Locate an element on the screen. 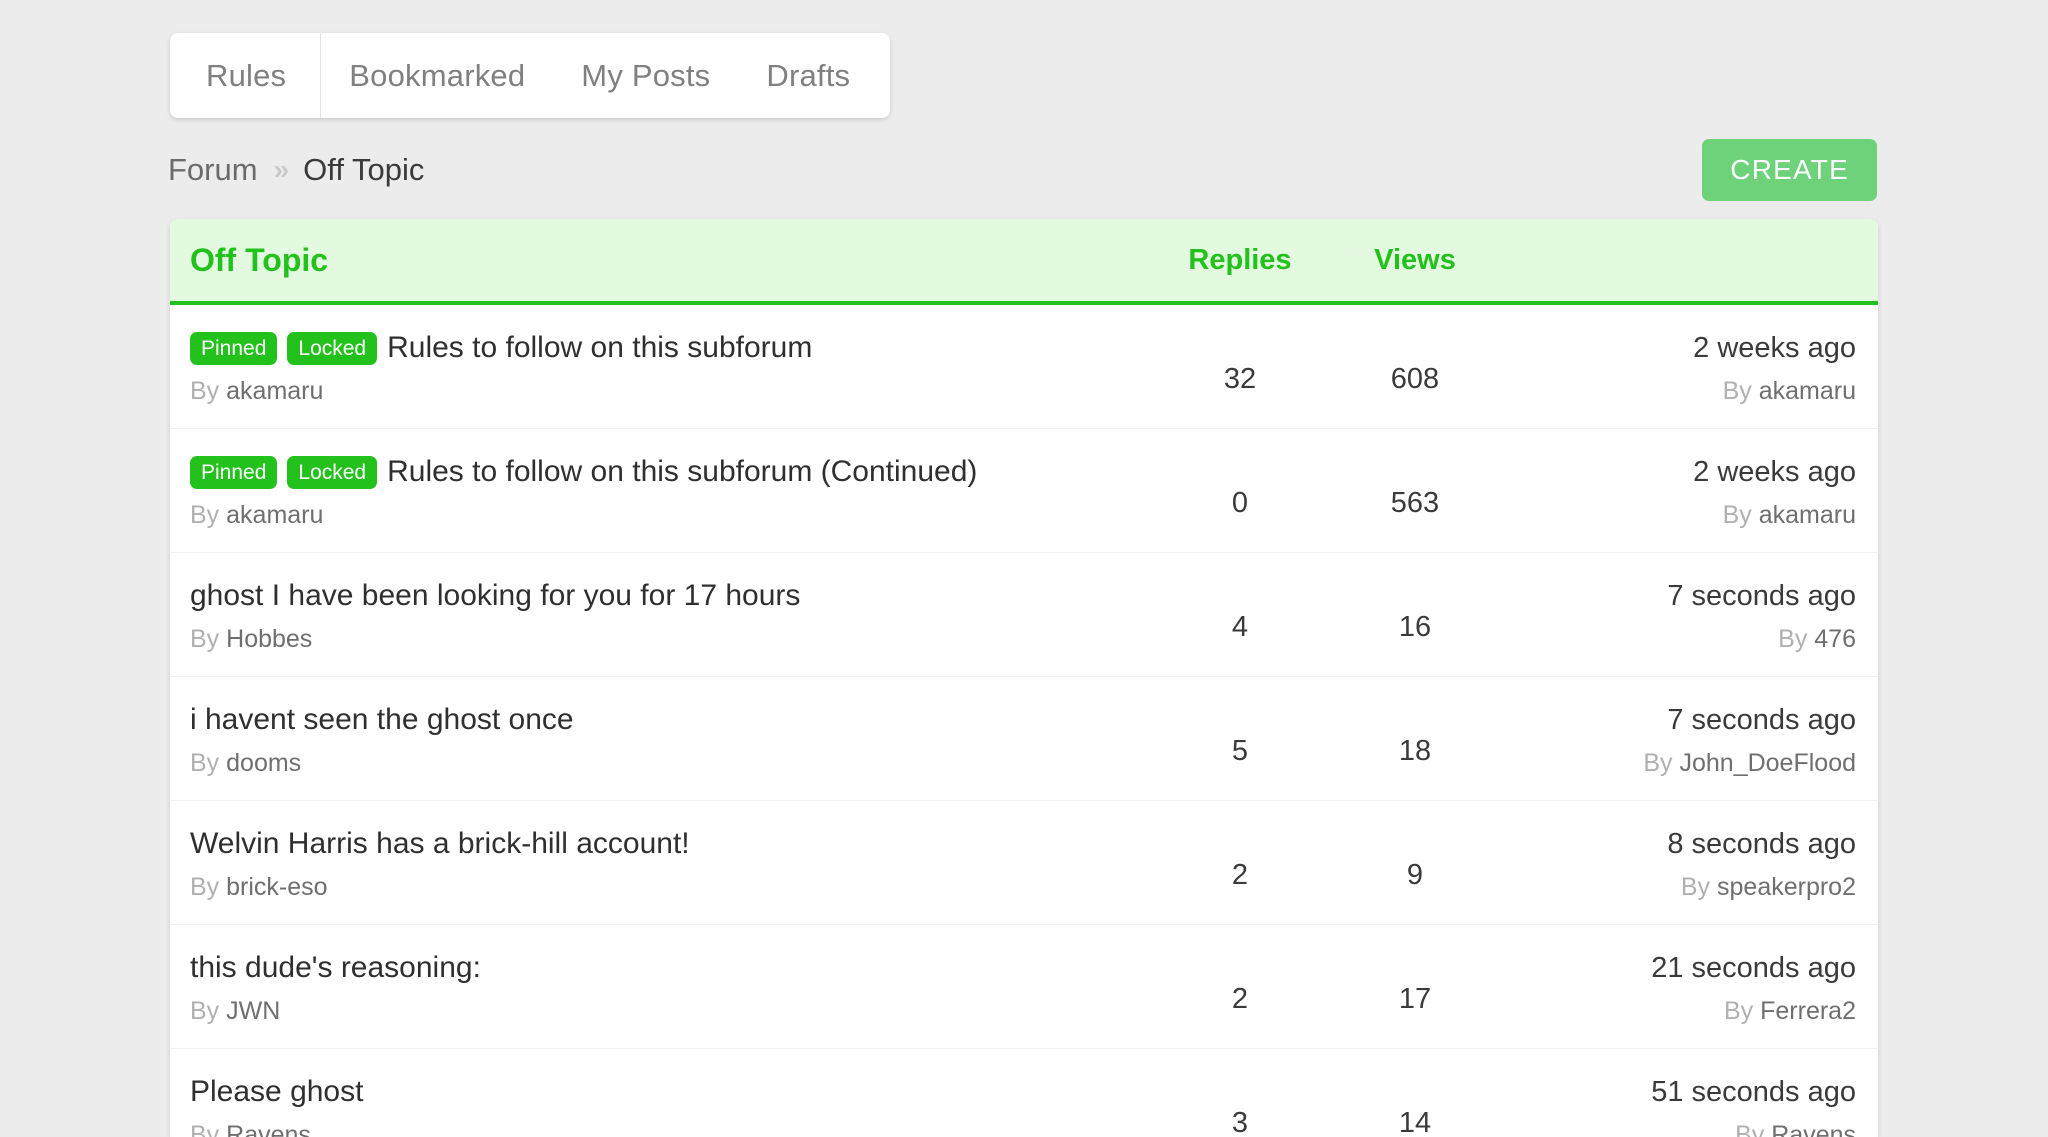 The height and width of the screenshot is (1137, 2048). tab-bar: Rules Bookmarked My Posts Drafts is located at coordinates (530, 75).